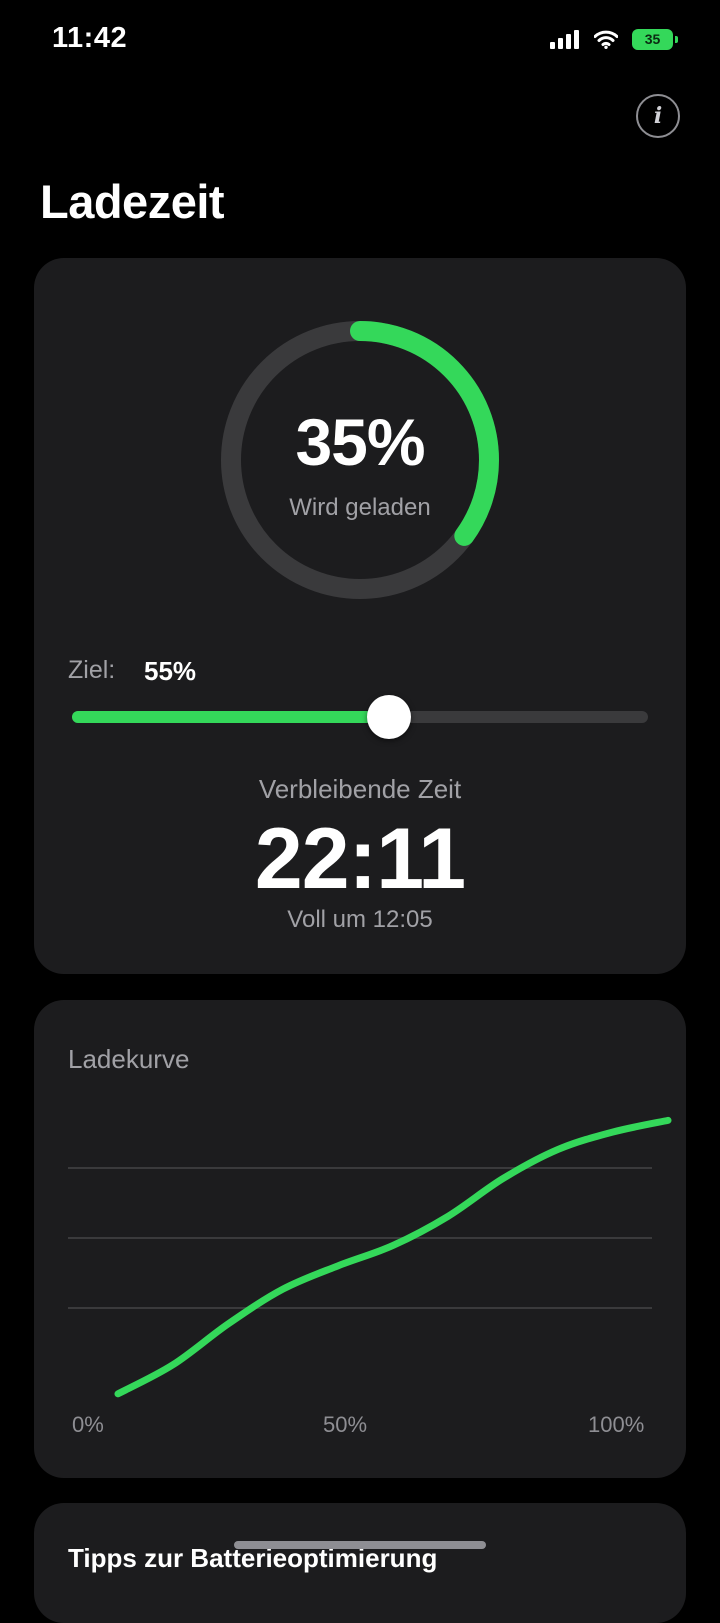 The image size is (720, 1623). I want to click on charge-curve-chart, so click(370, 1257).